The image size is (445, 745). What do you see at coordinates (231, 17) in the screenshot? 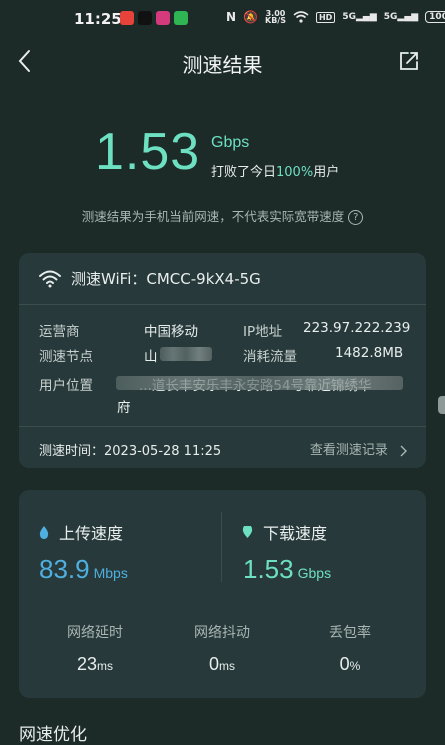
I see `nfc-icon: N` at bounding box center [231, 17].